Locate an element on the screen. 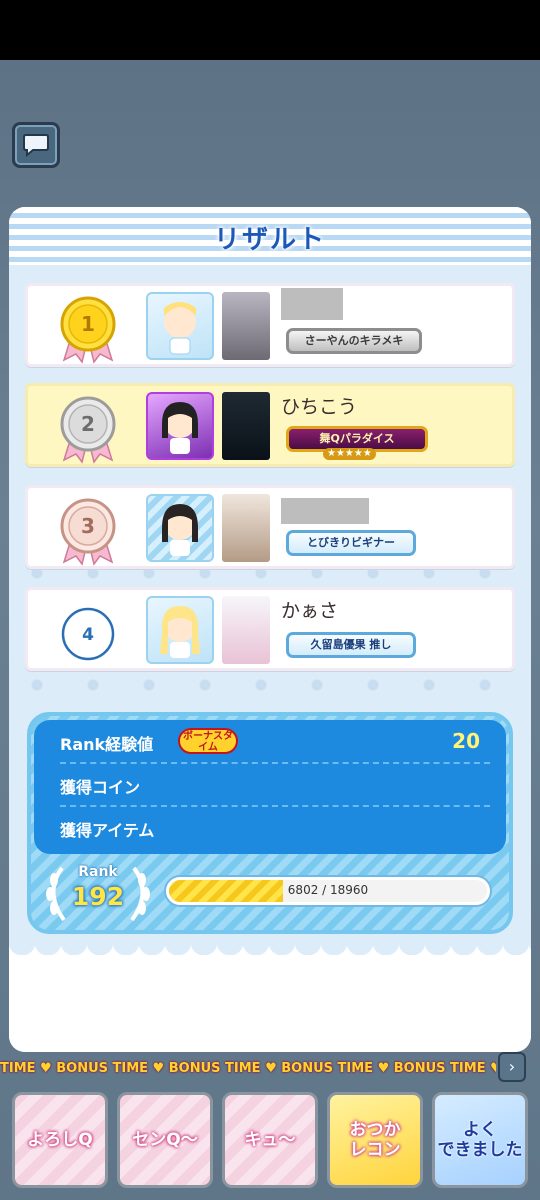  rank-4-badge: 4 is located at coordinates (88, 634).